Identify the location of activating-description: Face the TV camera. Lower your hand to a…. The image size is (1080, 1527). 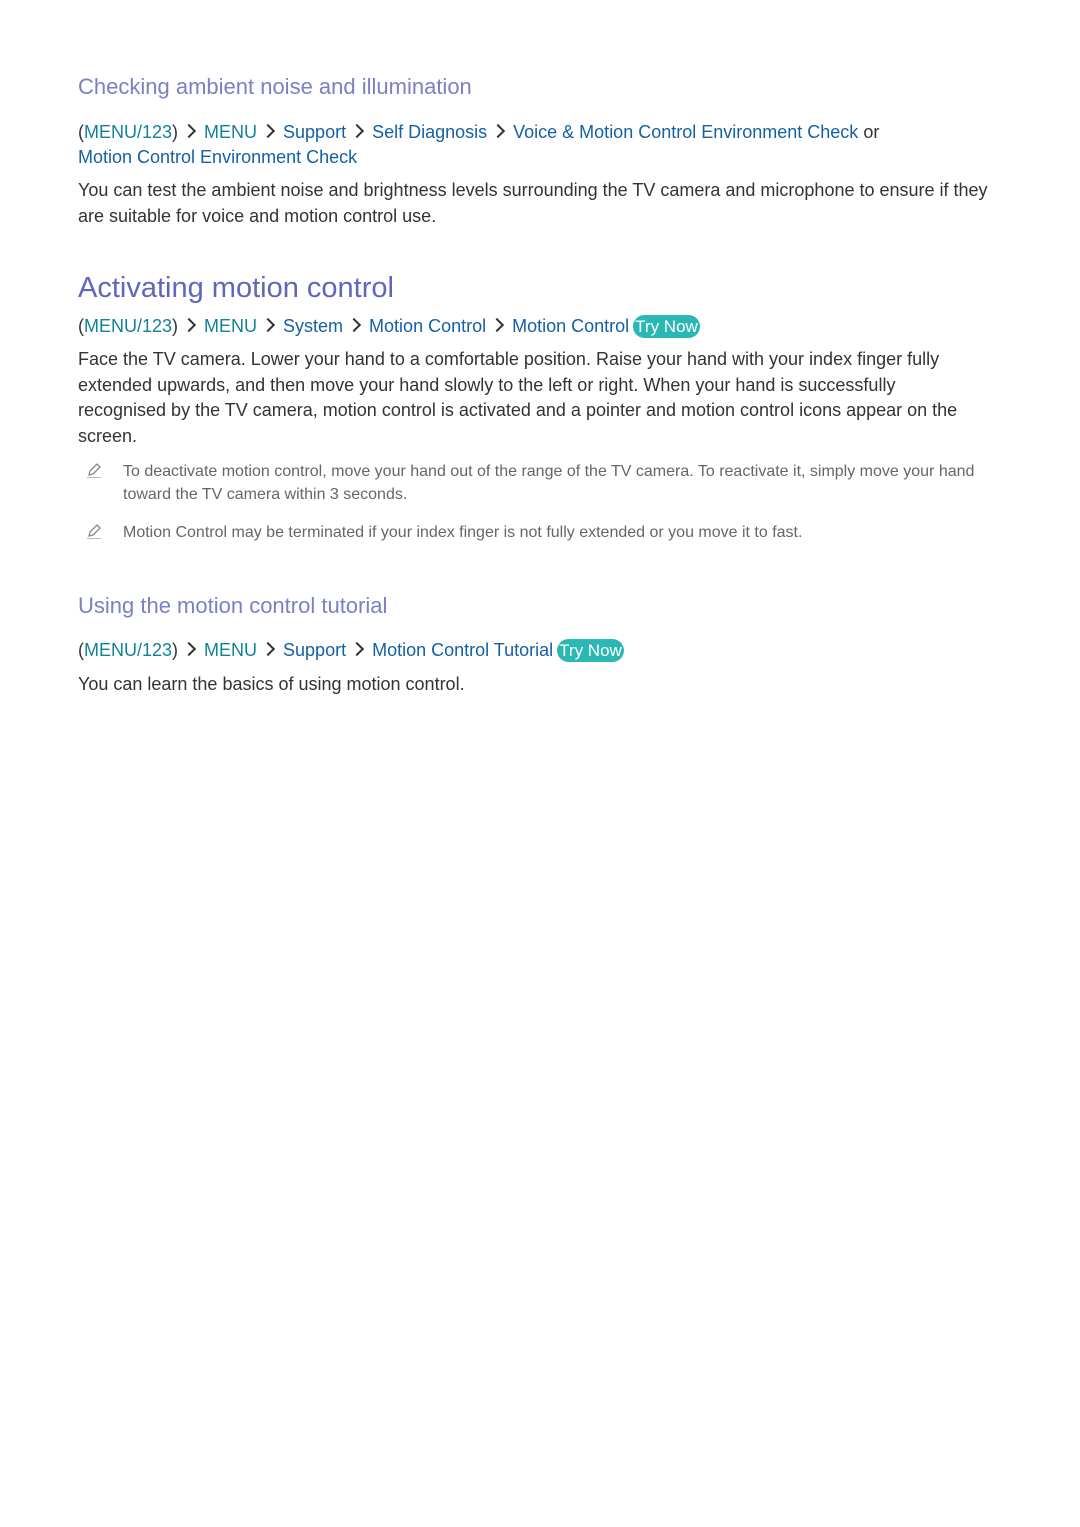
(518, 397).